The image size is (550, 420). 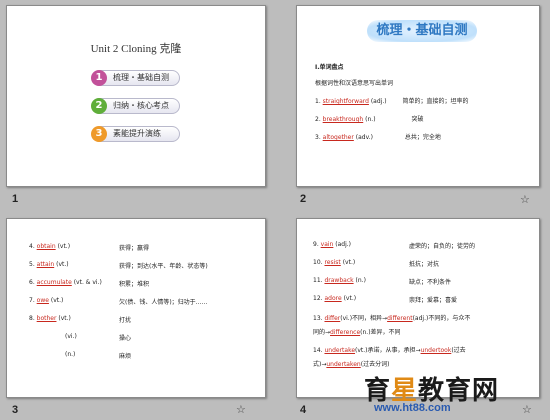 I want to click on vocab-row: (n.) 麻烦, so click(x=98, y=355).